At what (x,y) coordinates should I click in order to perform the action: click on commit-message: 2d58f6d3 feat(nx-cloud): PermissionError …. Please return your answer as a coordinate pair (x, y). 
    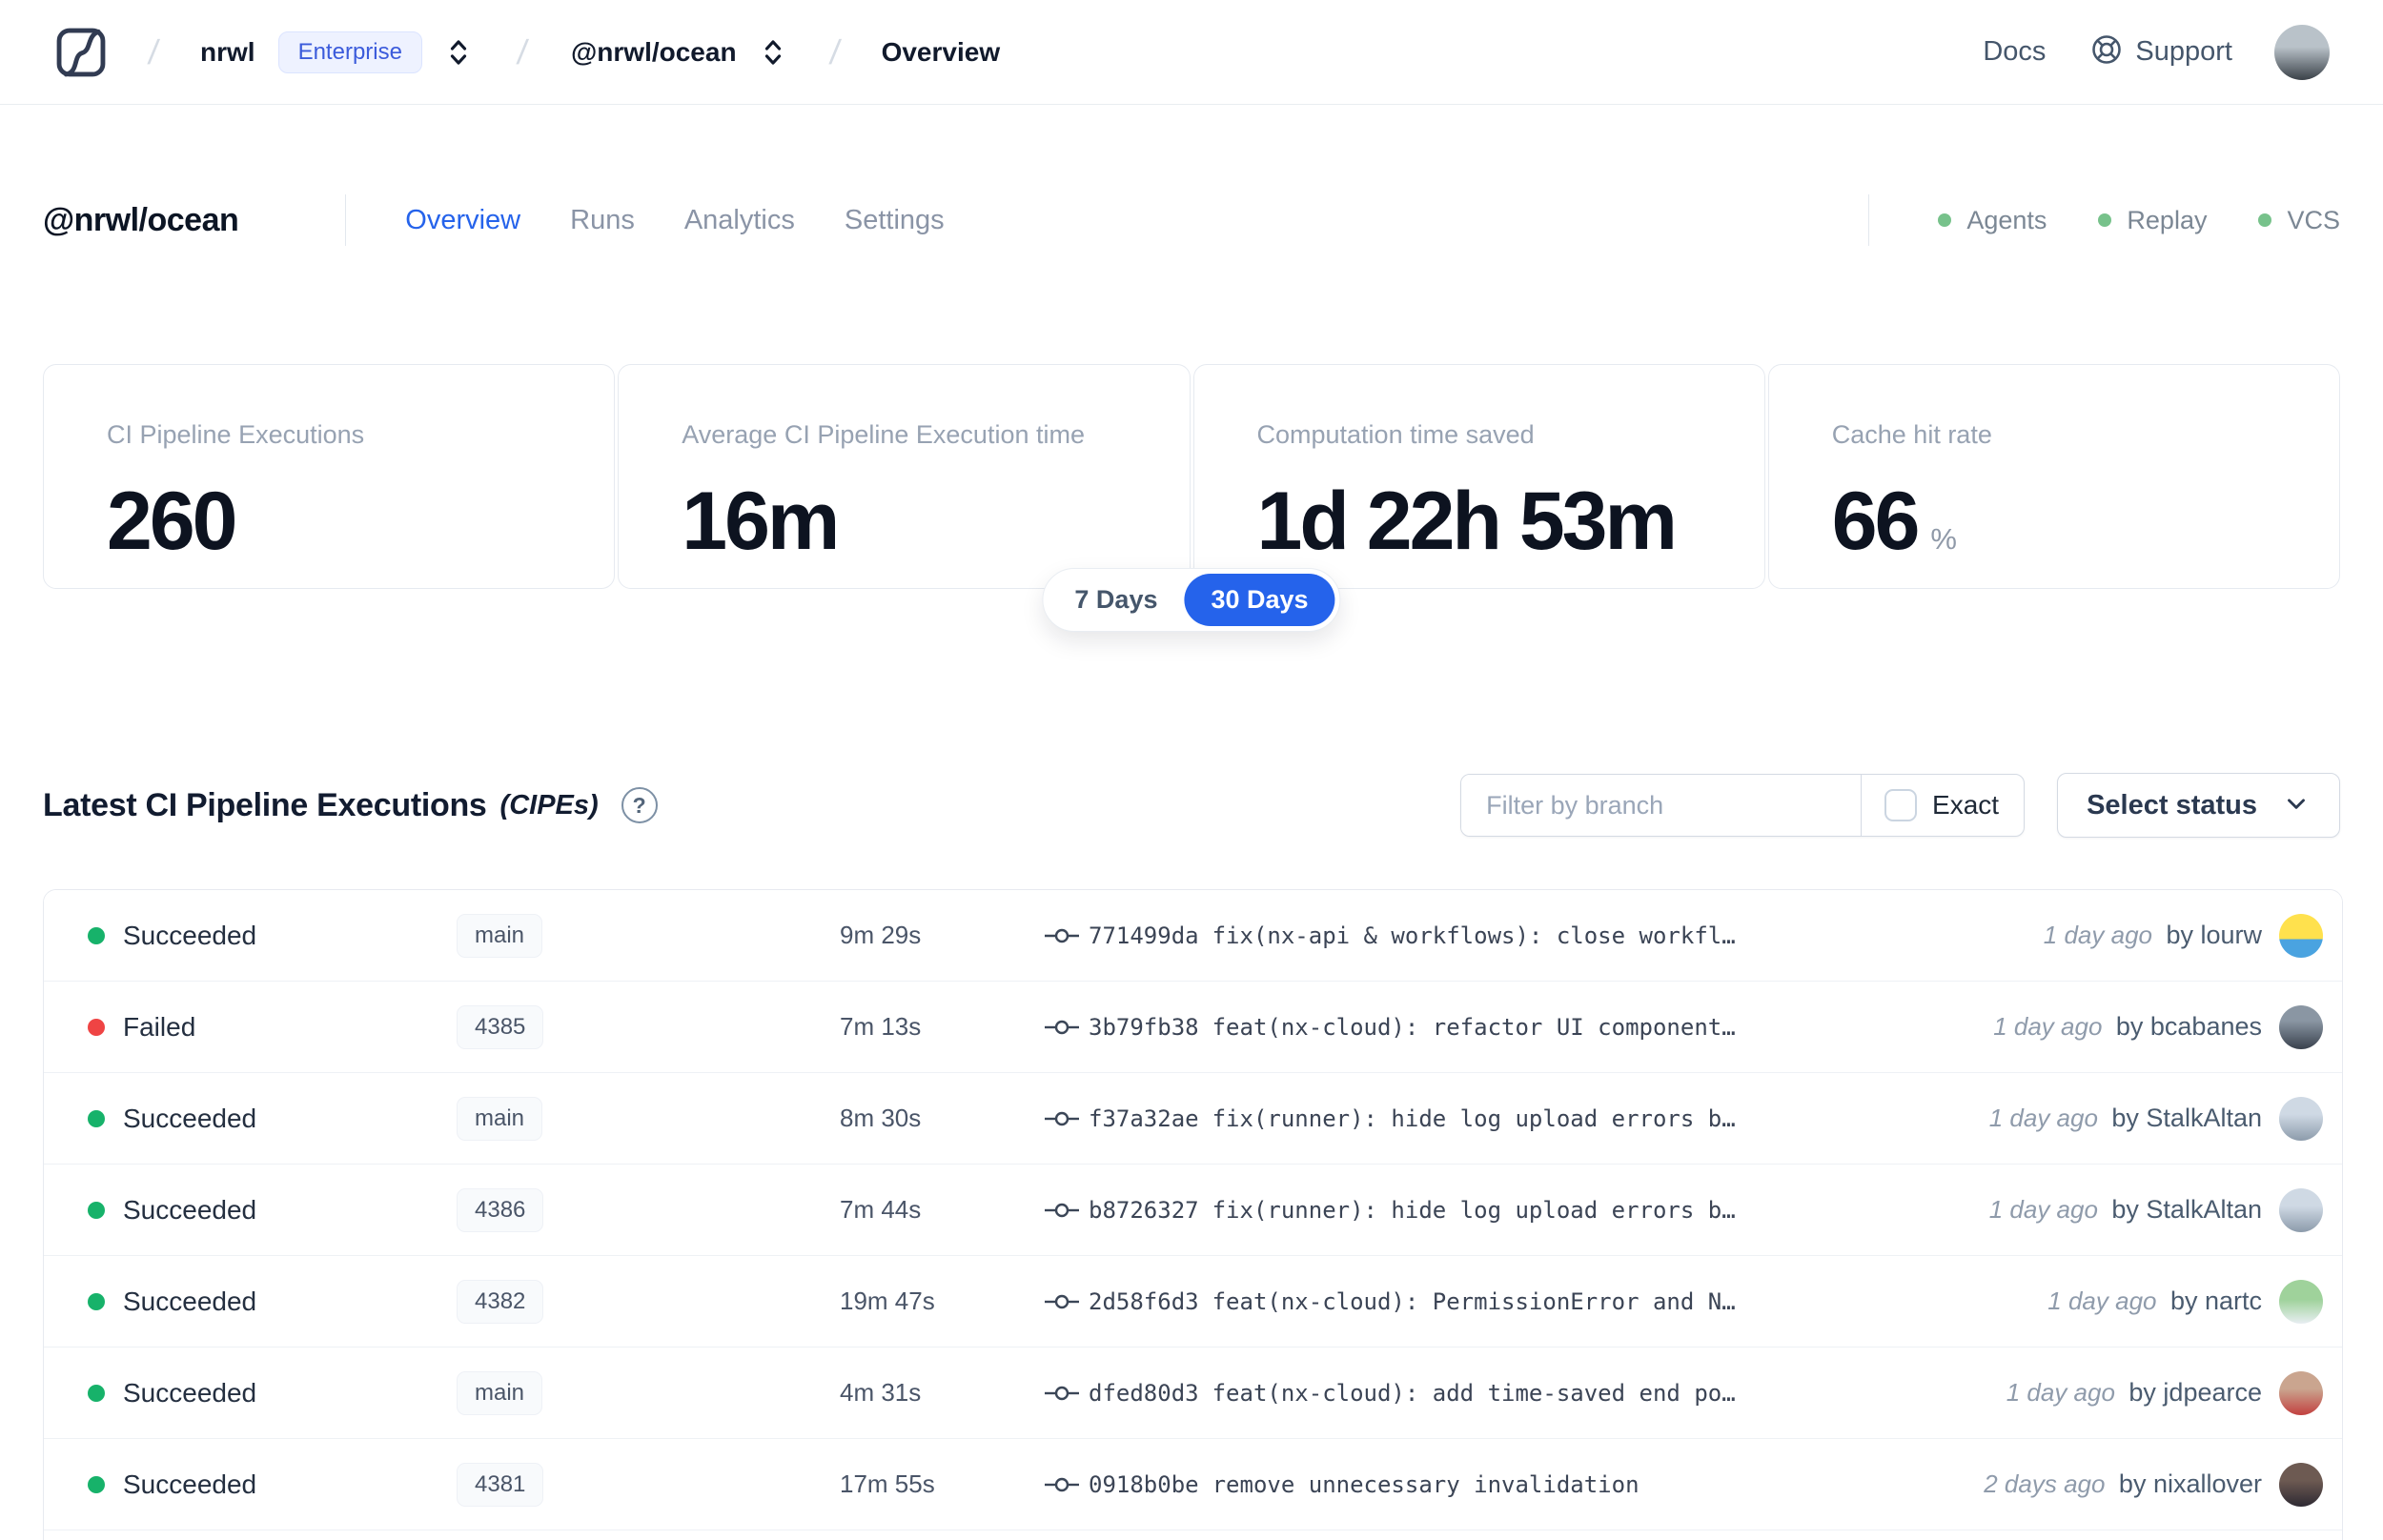
    Looking at the image, I should click on (1412, 1301).